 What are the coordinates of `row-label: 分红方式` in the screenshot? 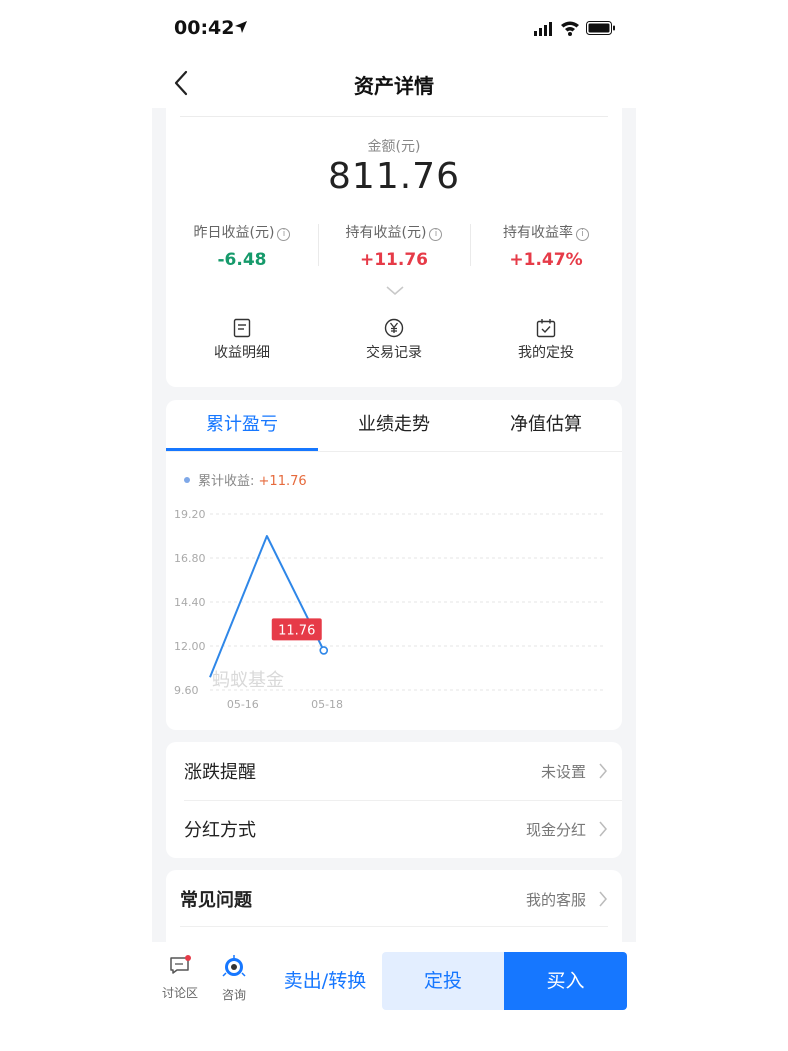 It's located at (220, 830).